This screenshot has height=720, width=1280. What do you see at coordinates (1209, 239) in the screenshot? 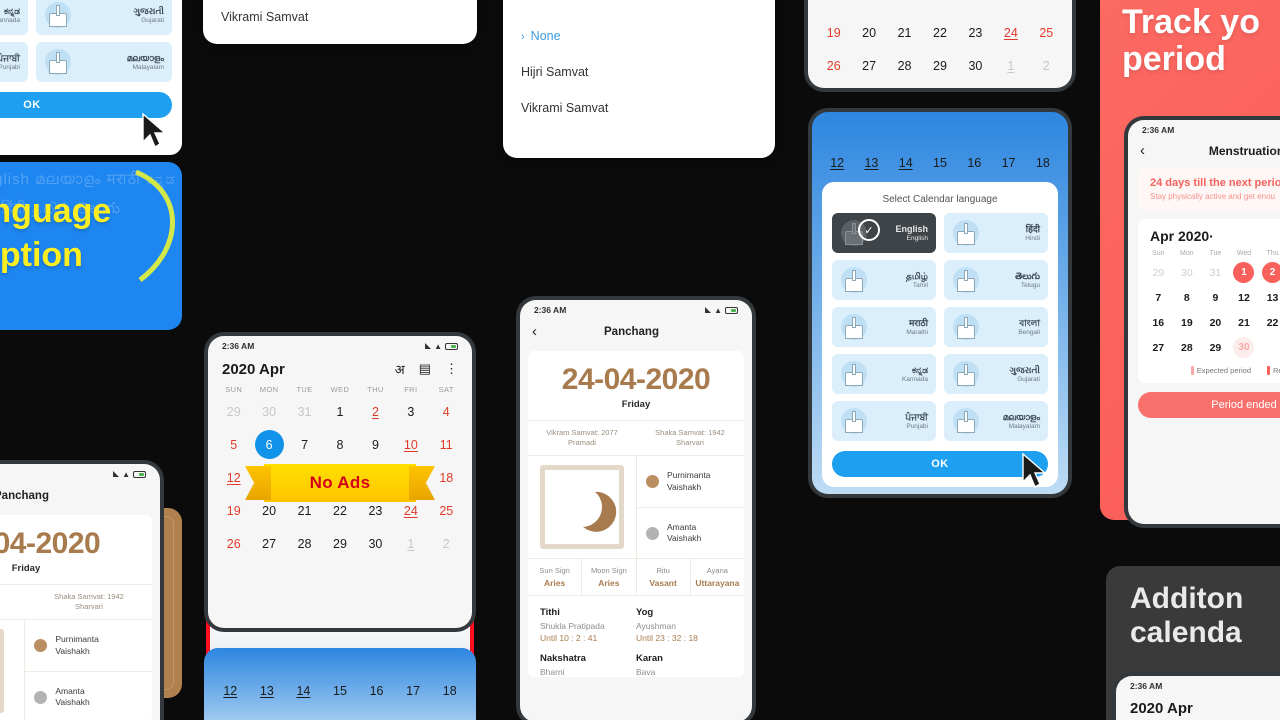
I see `menstruation-month: Apr 2020·` at bounding box center [1209, 239].